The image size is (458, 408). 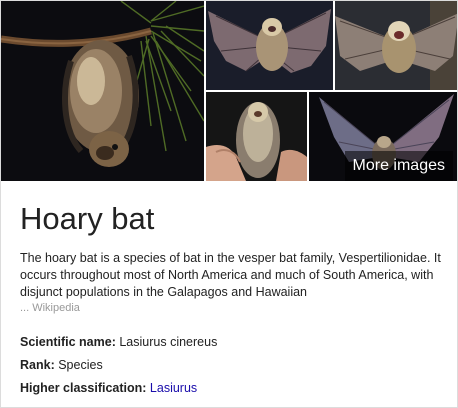 I want to click on bat-wings-spread-image, so click(x=269, y=45).